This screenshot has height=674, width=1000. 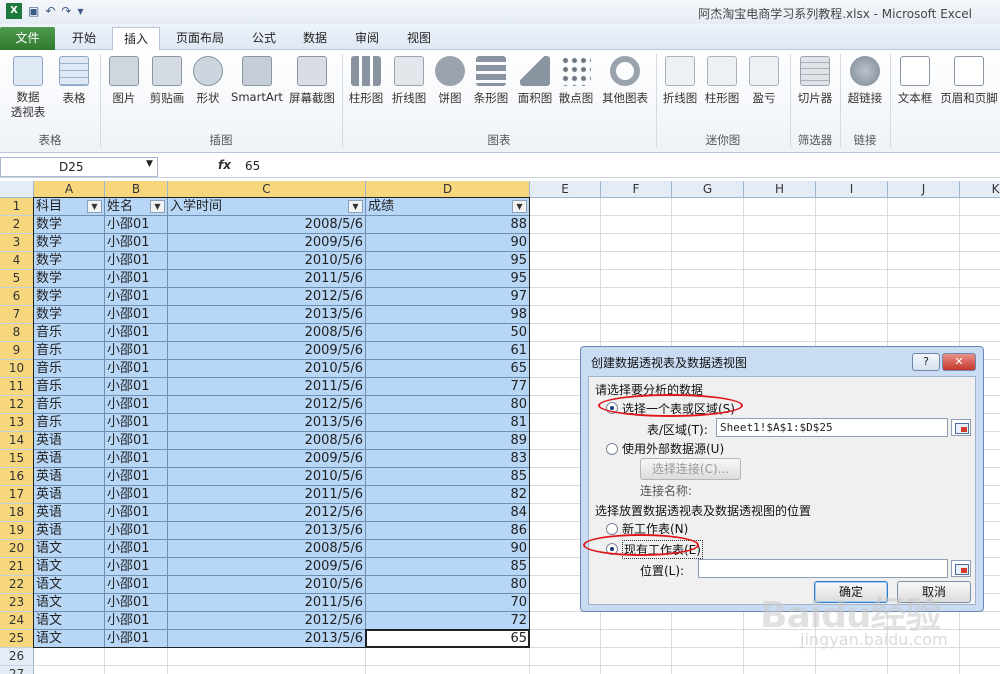 What do you see at coordinates (17, 567) in the screenshot?
I see `row-header: 21` at bounding box center [17, 567].